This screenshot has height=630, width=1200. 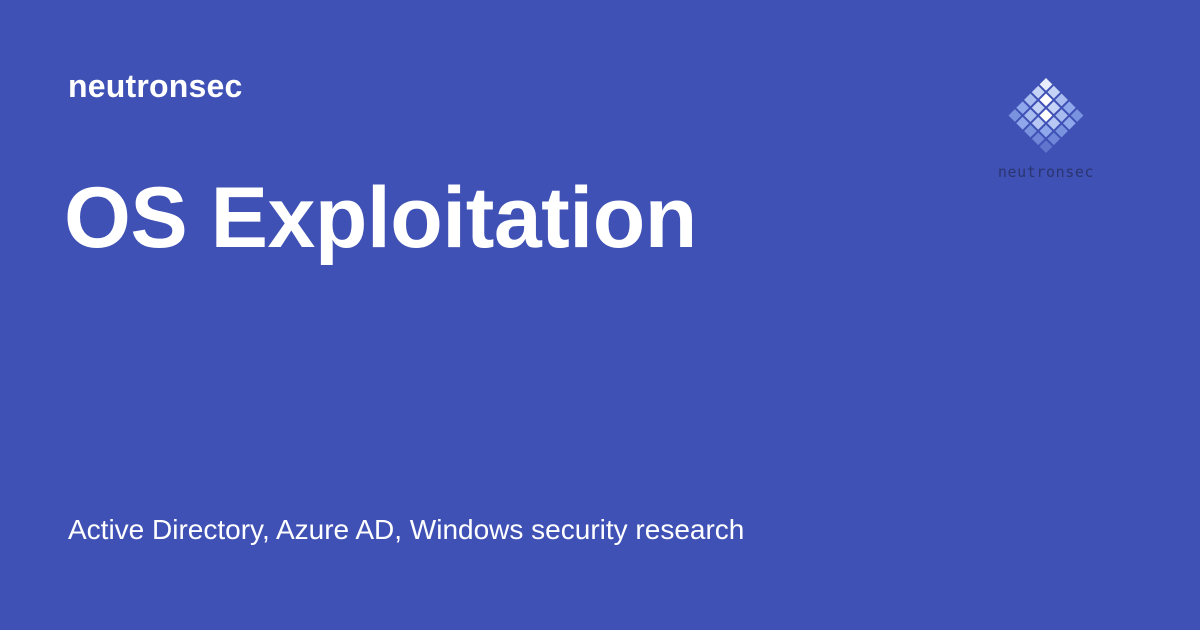 I want to click on page-title: OS Exploitation, so click(x=380, y=218).